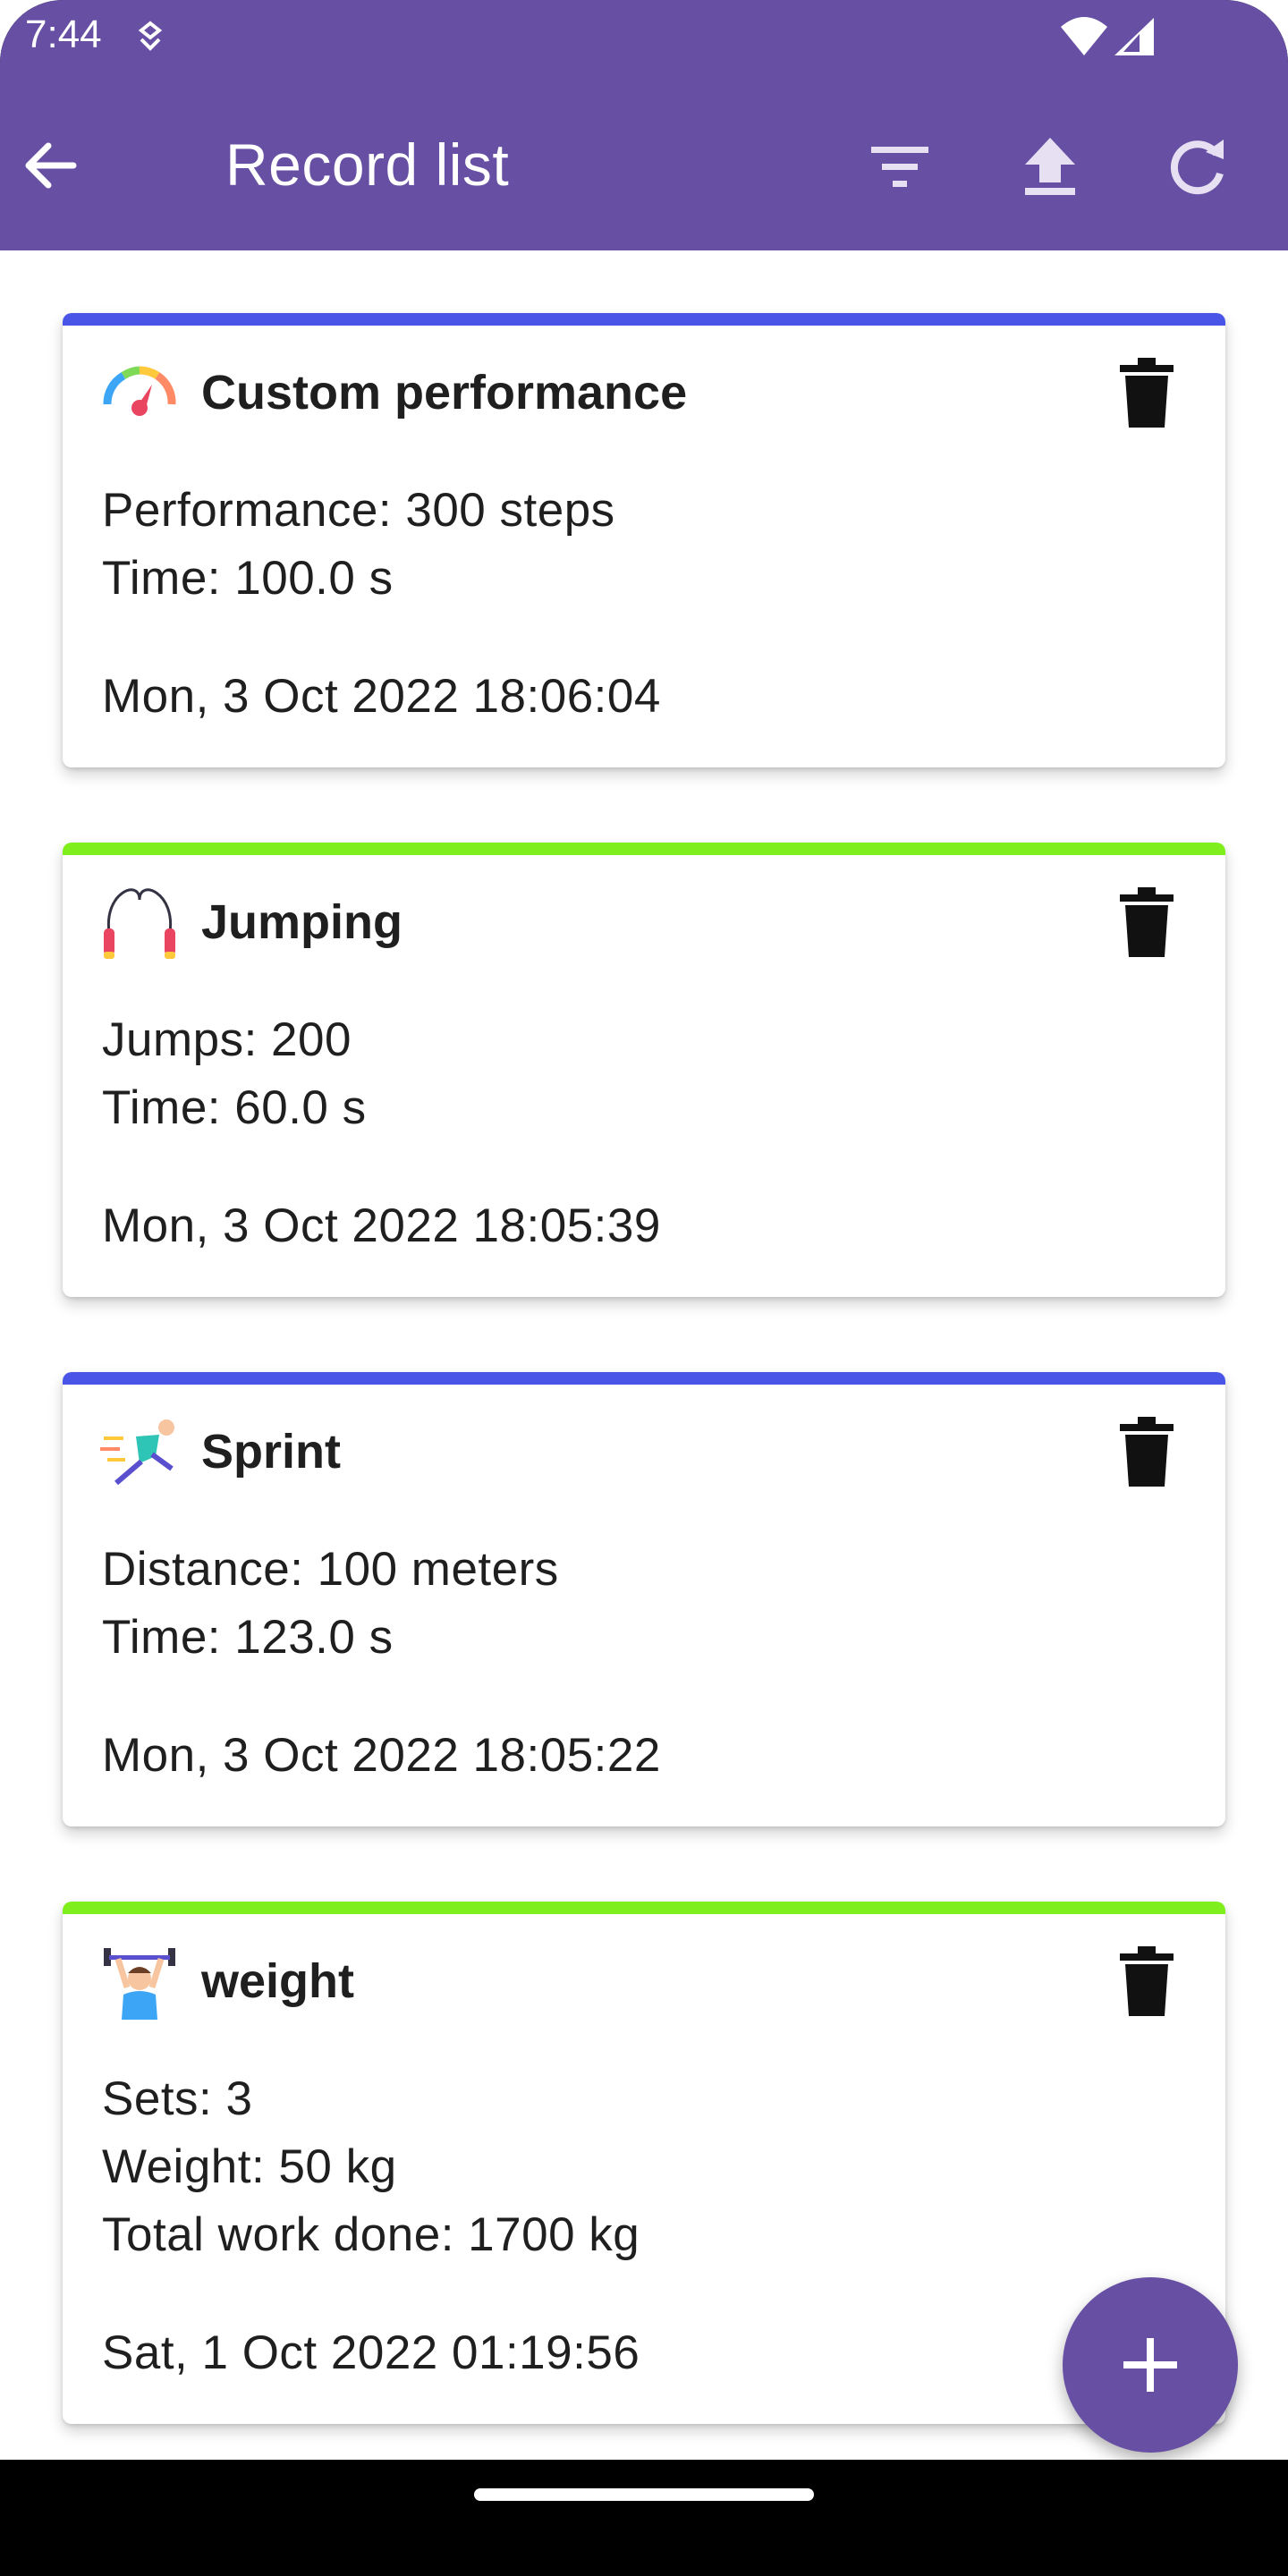 This screenshot has height=2576, width=1288. What do you see at coordinates (371, 2352) in the screenshot?
I see `record-date: Sat, 1 Oct 2022 01:19:56` at bounding box center [371, 2352].